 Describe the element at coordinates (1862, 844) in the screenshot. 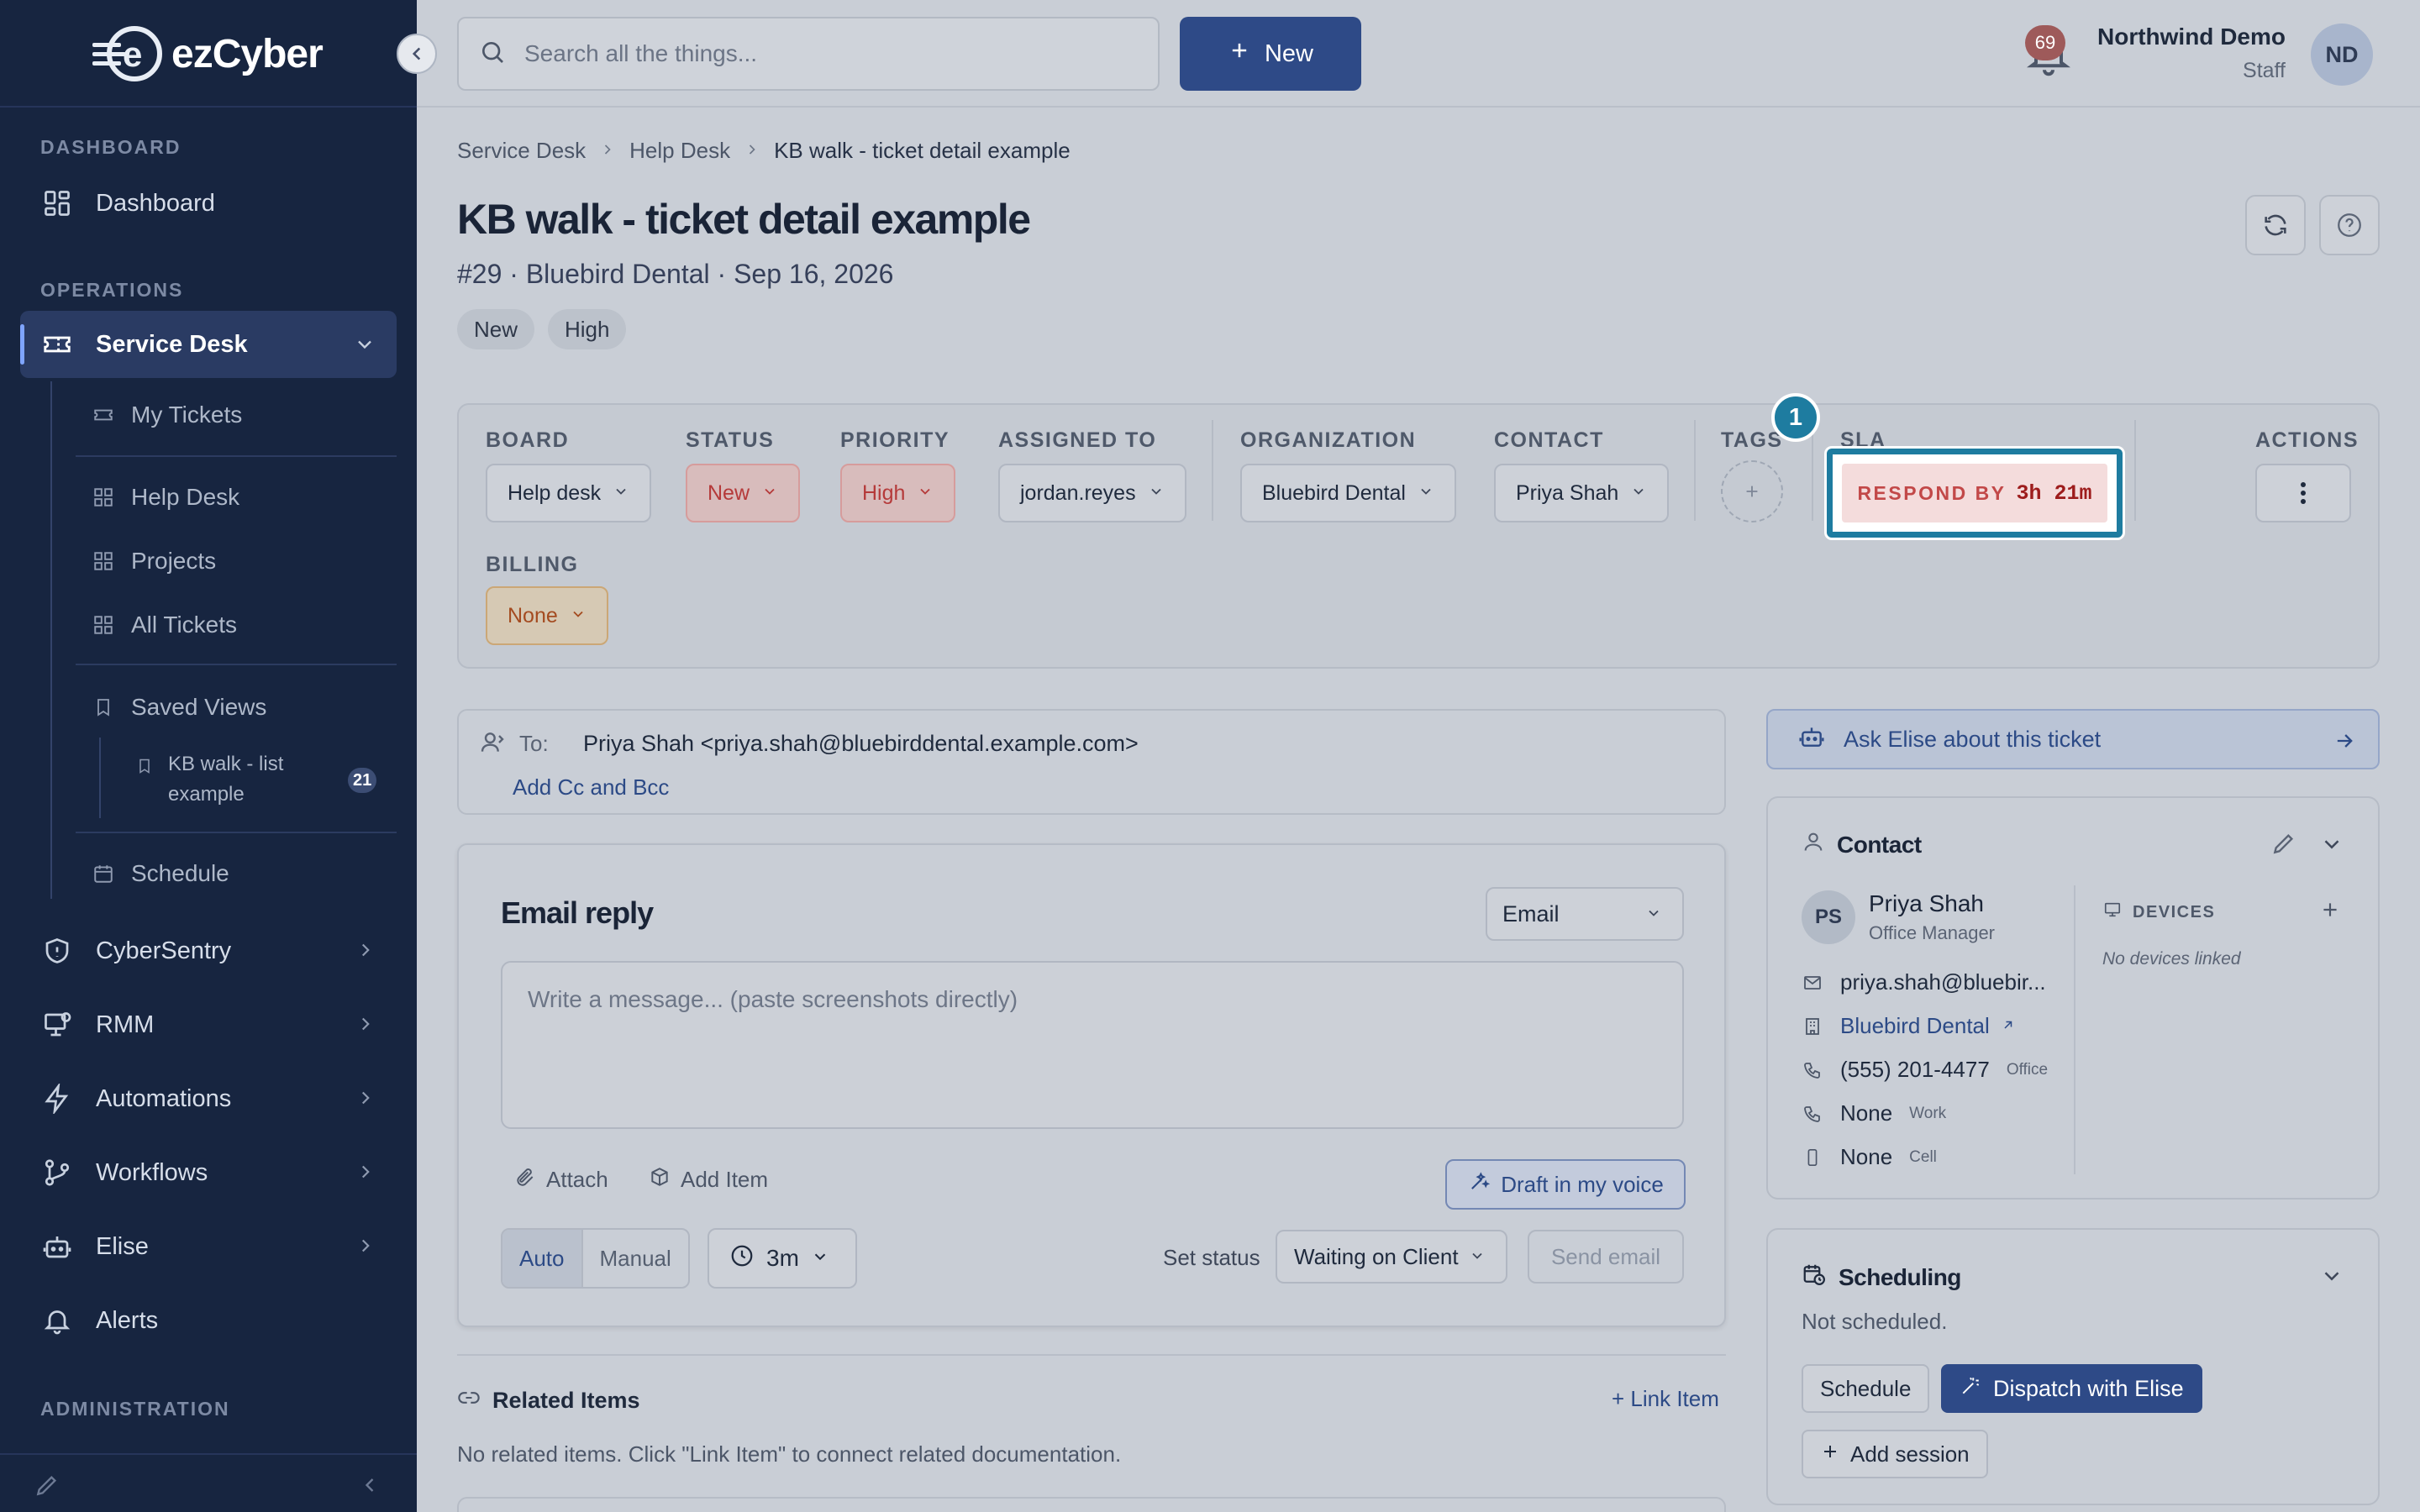

I see `contact-card-title: Contact` at that location.